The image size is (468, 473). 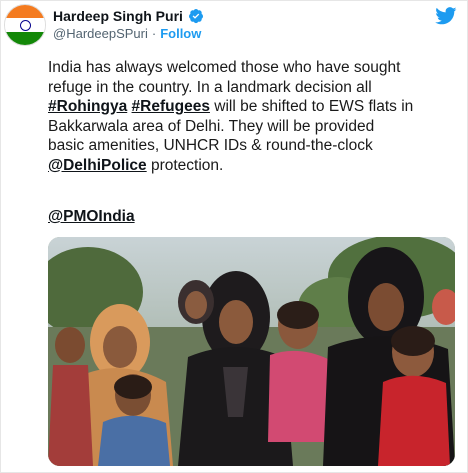 I want to click on author-handle: @HardeepSPuri, so click(x=100, y=33).